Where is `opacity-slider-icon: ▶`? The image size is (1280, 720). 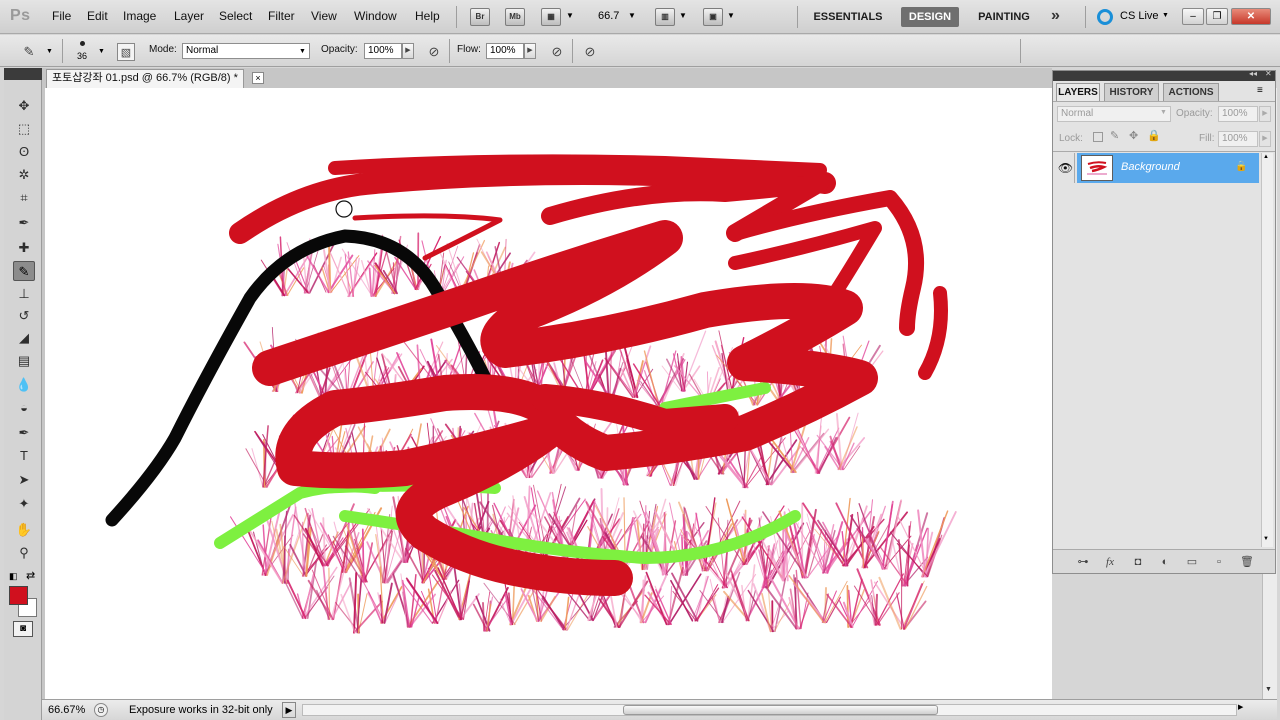 opacity-slider-icon: ▶ is located at coordinates (408, 51).